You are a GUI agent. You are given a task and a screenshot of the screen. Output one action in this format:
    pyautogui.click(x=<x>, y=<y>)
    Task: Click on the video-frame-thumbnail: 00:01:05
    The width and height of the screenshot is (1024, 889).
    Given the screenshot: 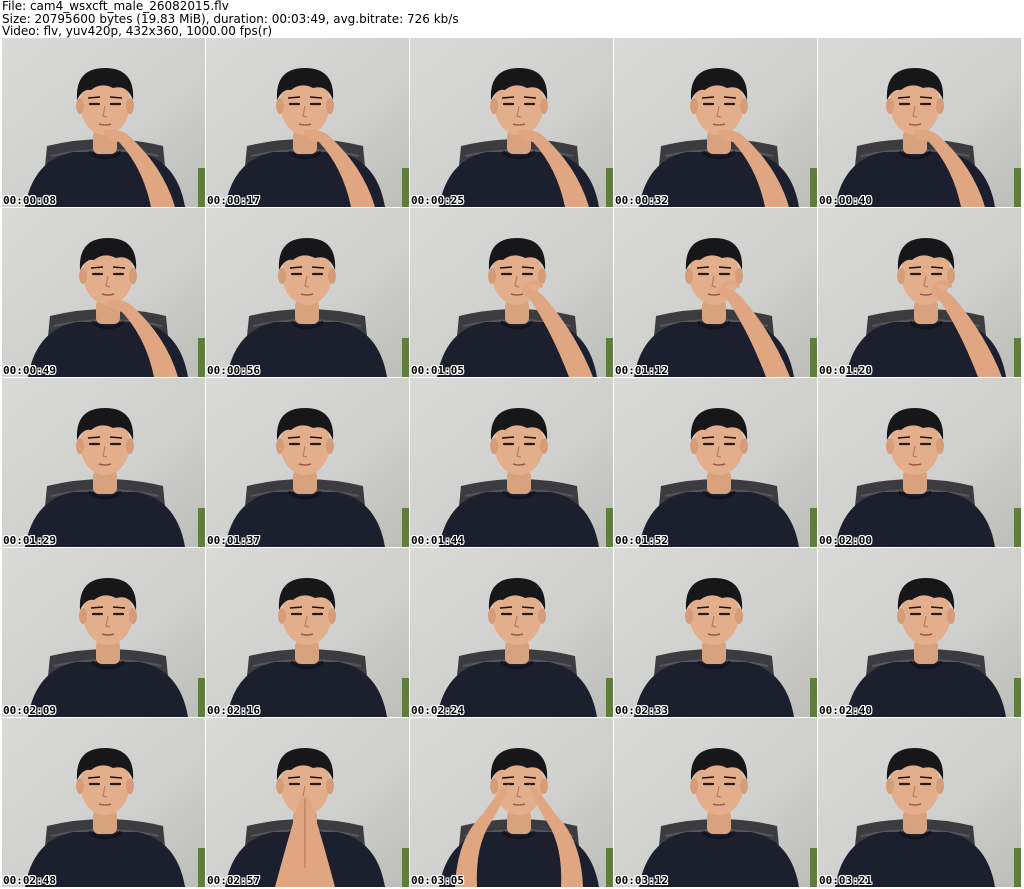 What is the action you would take?
    pyautogui.click(x=511, y=292)
    